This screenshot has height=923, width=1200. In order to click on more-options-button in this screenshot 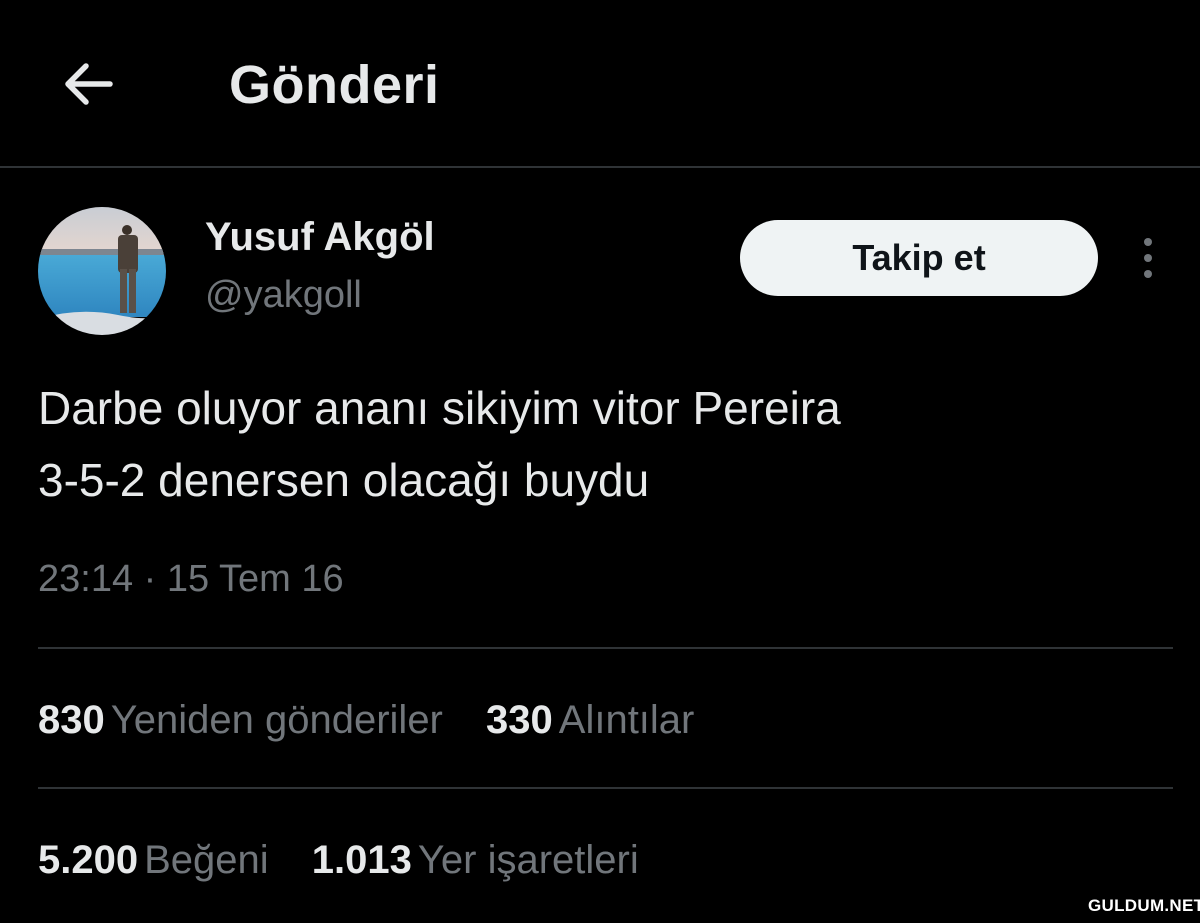, I will do `click(1148, 258)`.